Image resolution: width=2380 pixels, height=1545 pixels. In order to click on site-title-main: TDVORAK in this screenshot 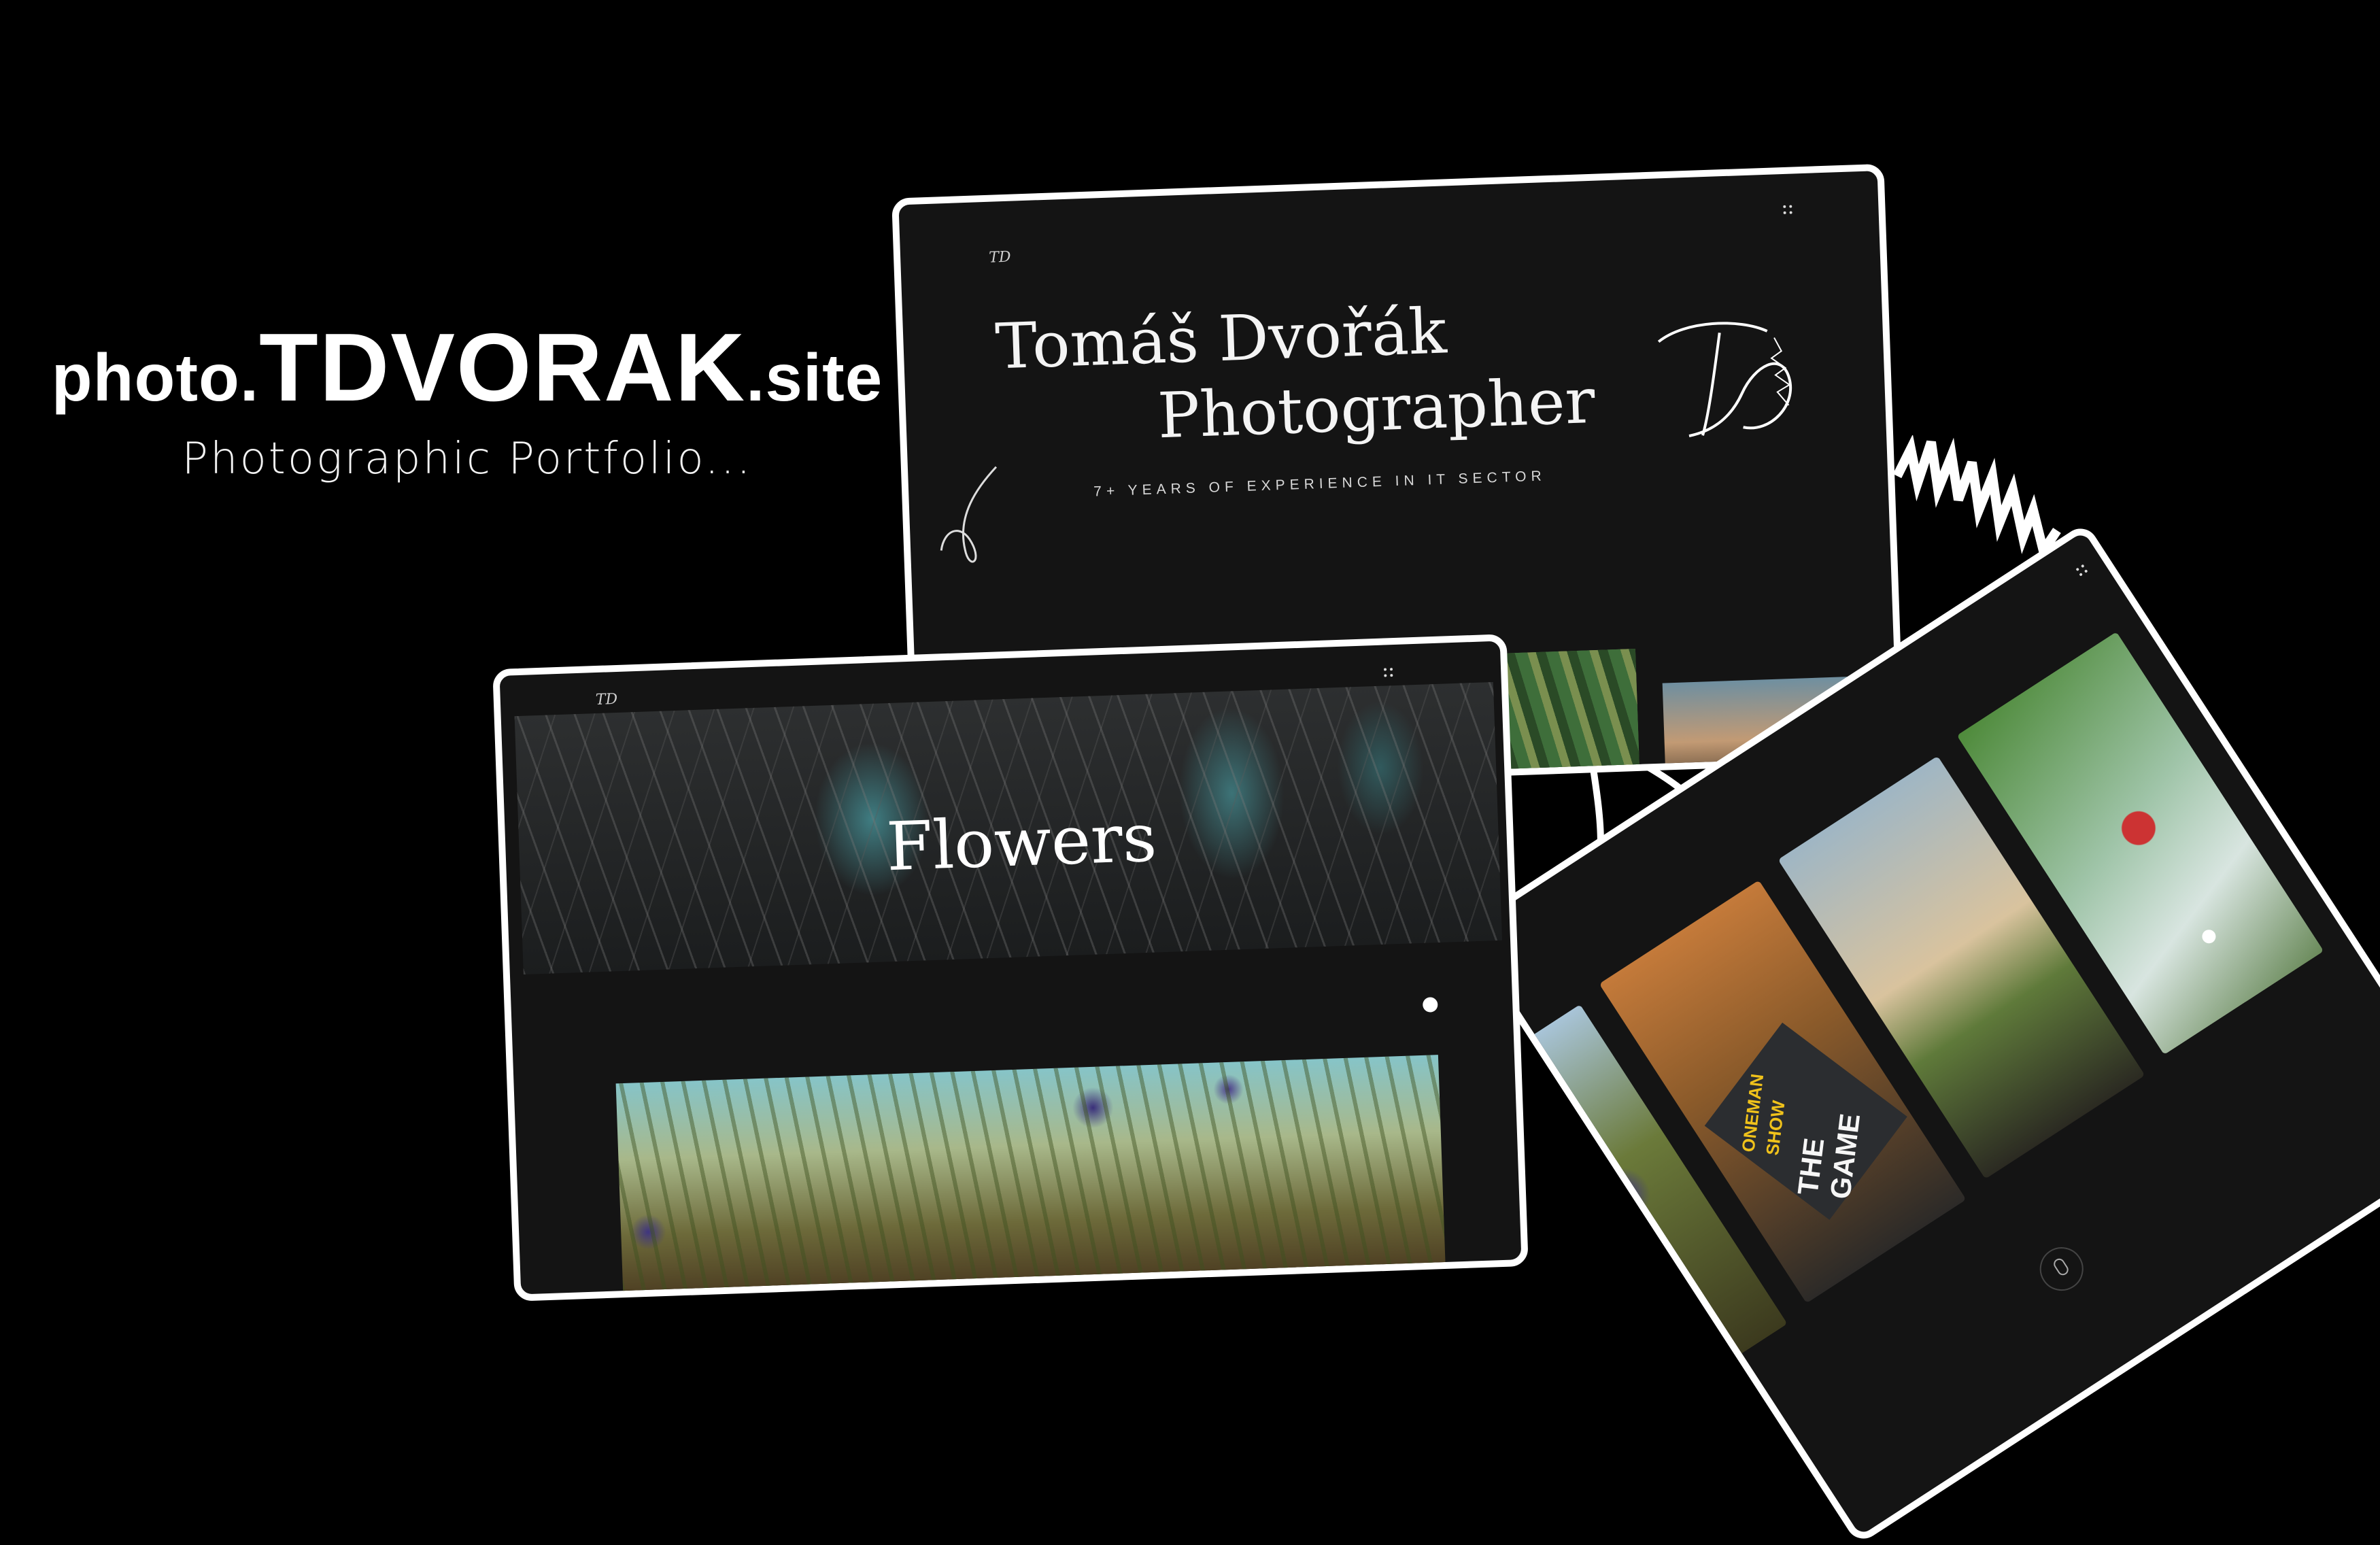, I will do `click(503, 367)`.